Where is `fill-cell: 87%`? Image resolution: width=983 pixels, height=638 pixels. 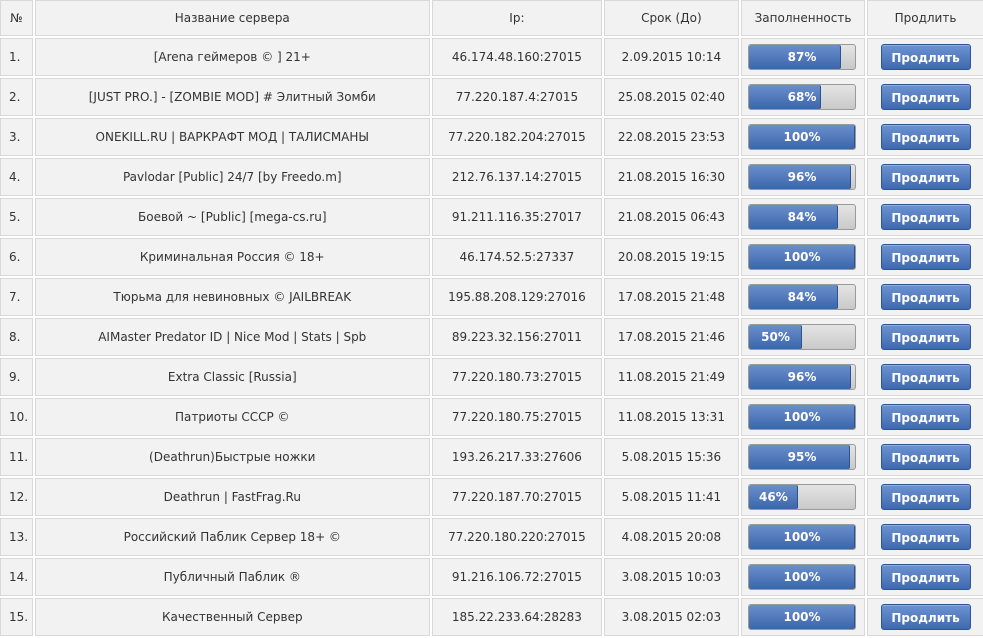
fill-cell: 87% is located at coordinates (803, 57).